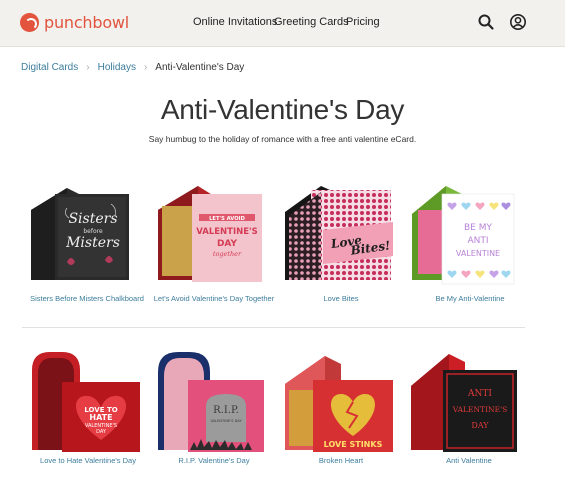  I want to click on breadcrumb-holidays: Holidays, so click(117, 67).